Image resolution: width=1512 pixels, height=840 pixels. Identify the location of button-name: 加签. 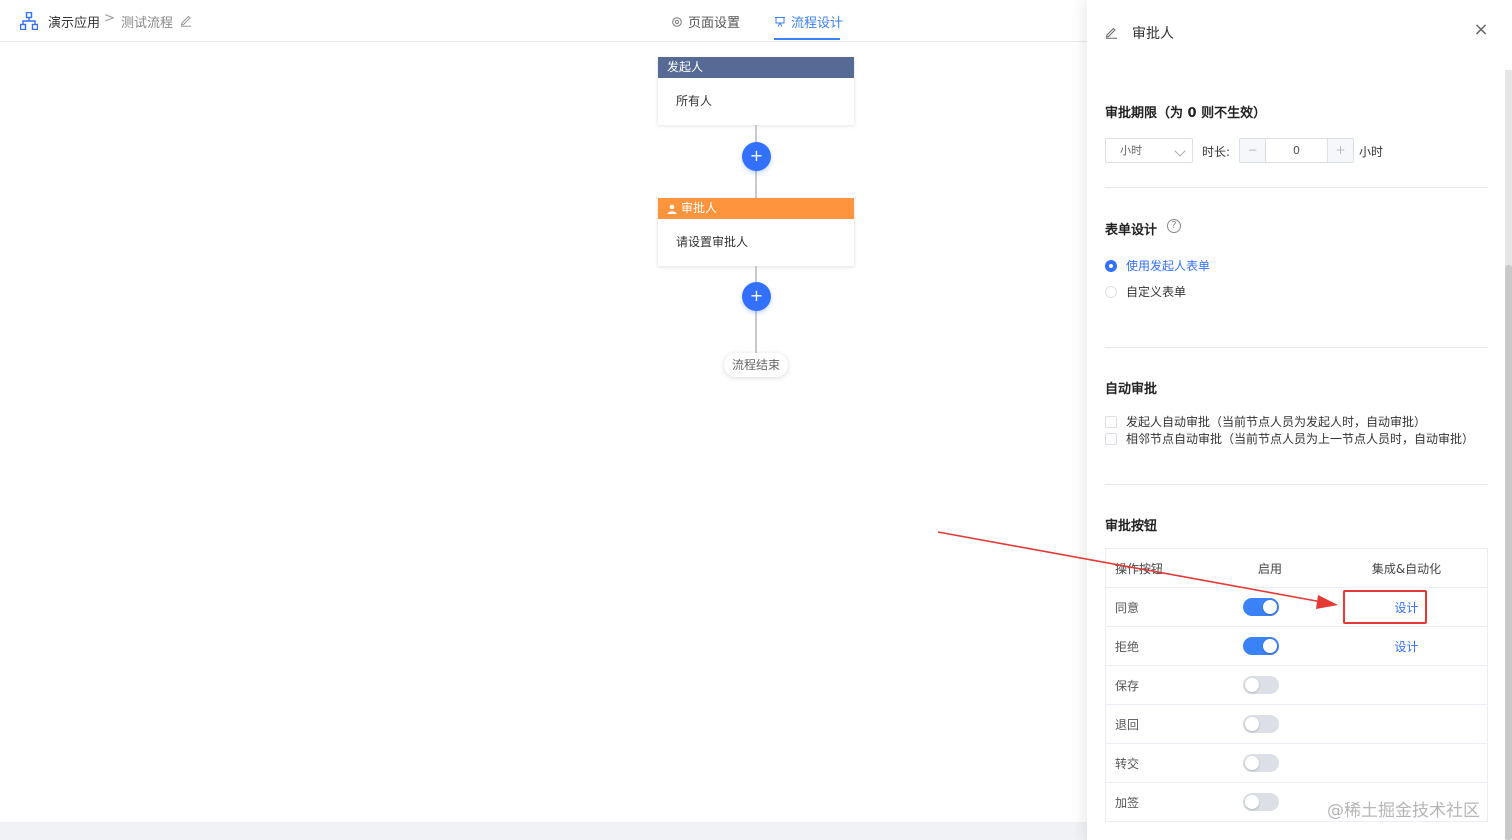
(1127, 802).